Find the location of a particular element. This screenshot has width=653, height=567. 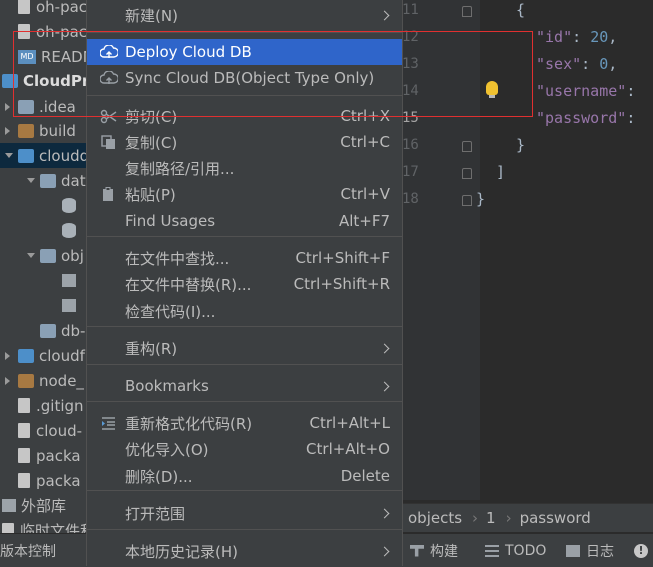

vcs-tab: 版本控制 is located at coordinates (28, 550).